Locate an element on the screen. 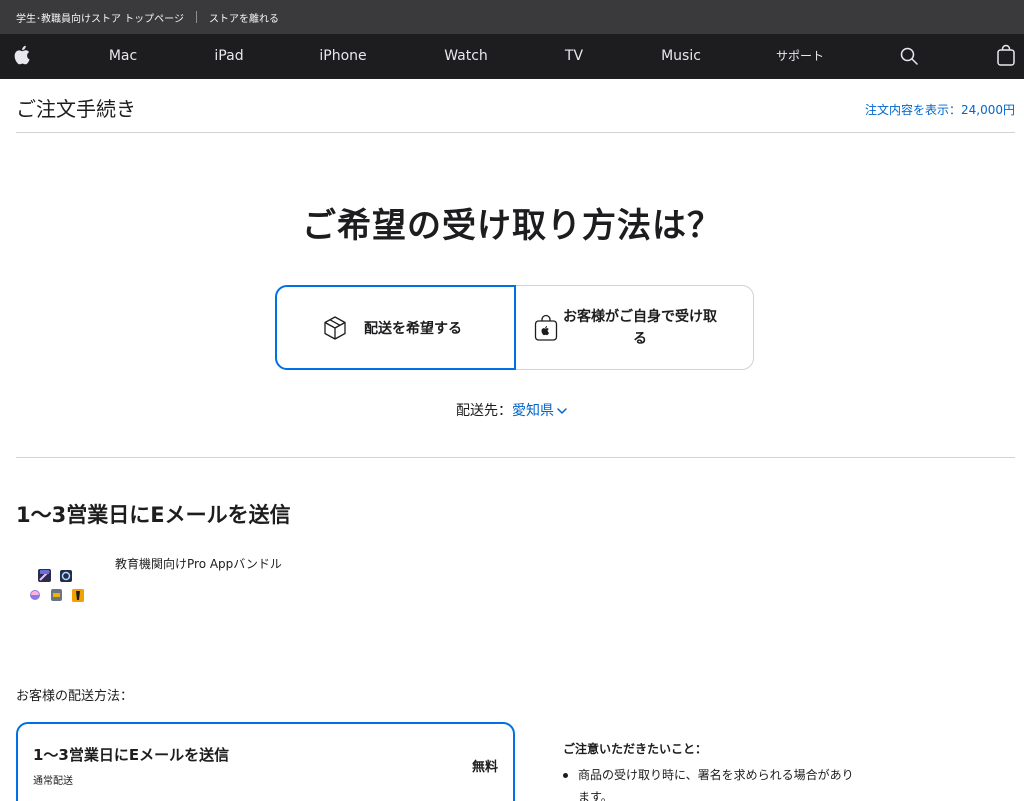 The width and height of the screenshot is (1024, 801). destination-row: 配送先：愛知県 is located at coordinates (512, 410).